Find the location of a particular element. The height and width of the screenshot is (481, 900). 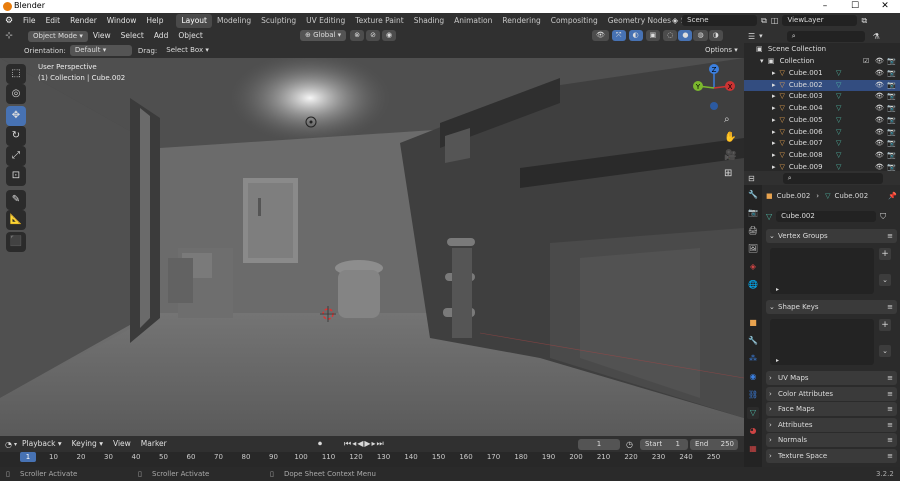

physics-tab-icon: ◉ is located at coordinates (753, 377).